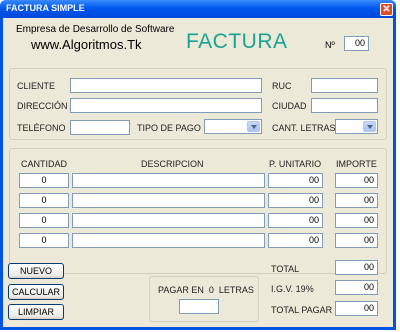 This screenshot has height=332, width=400. I want to click on telefono-input, so click(100, 127).